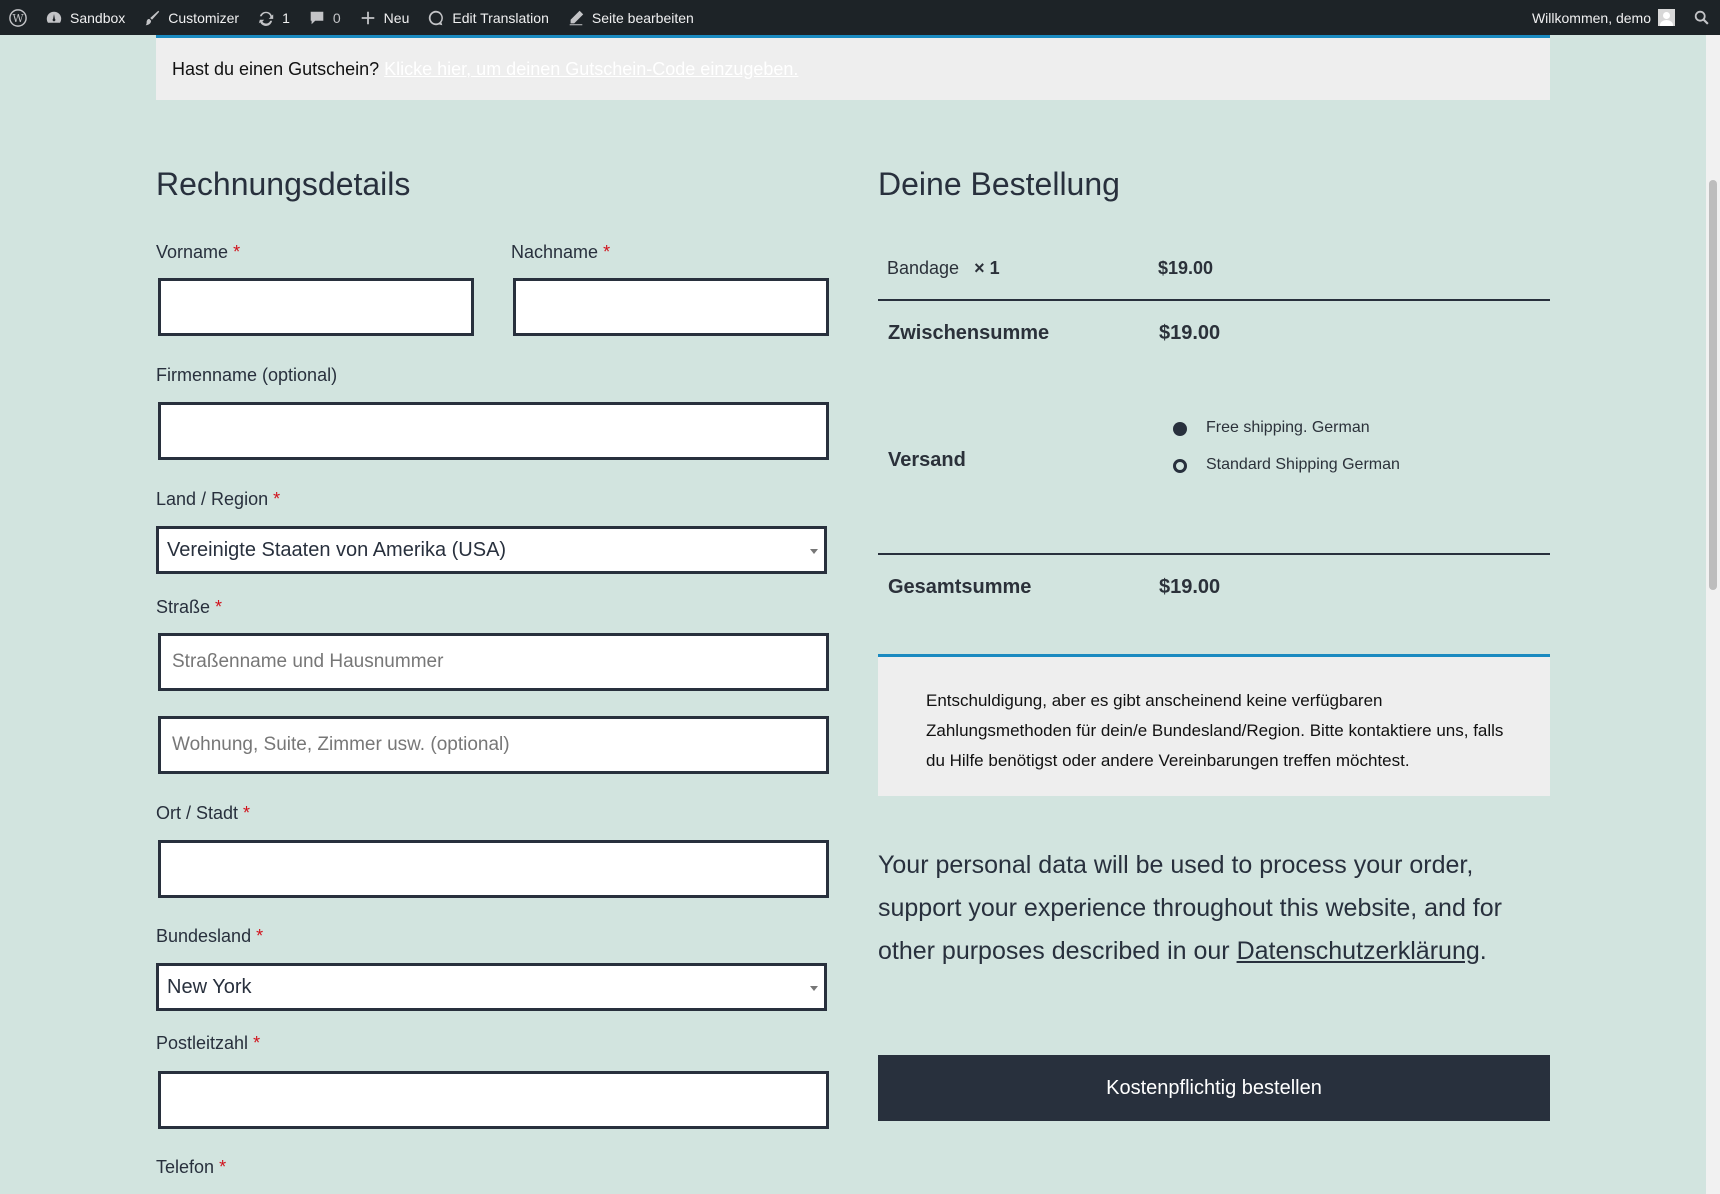 This screenshot has width=1720, height=1194. What do you see at coordinates (1713, 614) in the screenshot?
I see `page-scrollbar` at bounding box center [1713, 614].